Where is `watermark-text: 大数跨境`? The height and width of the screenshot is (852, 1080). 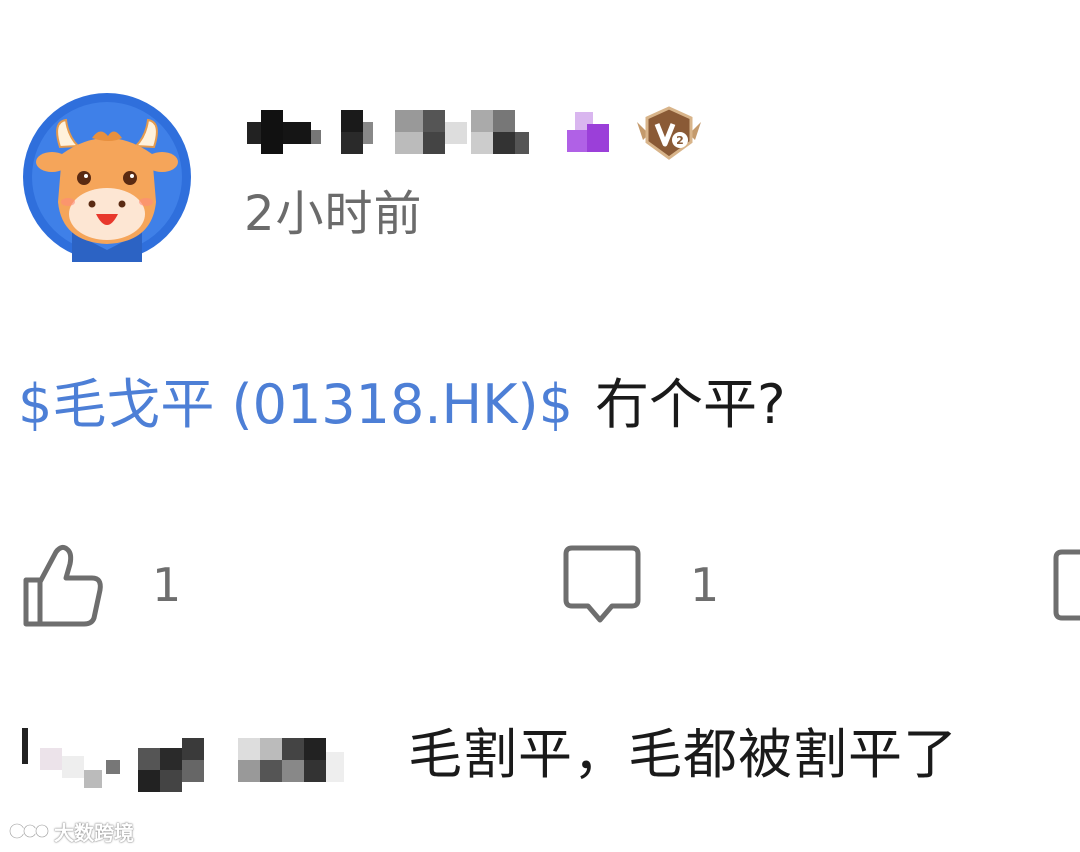 watermark-text: 大数跨境 is located at coordinates (94, 832).